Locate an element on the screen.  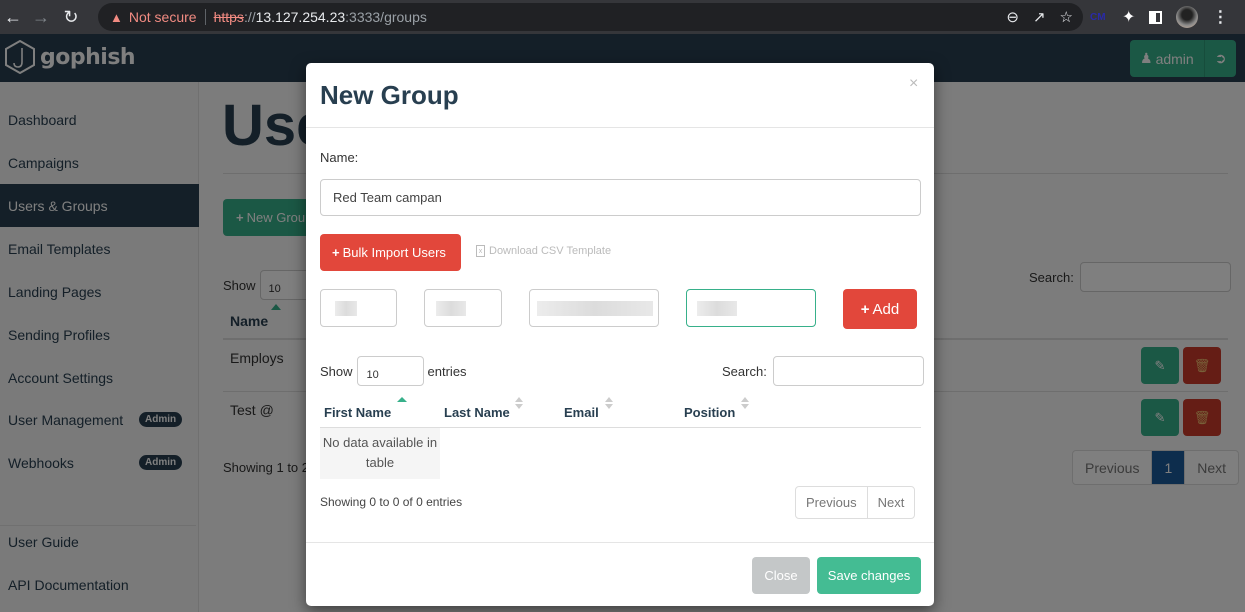
profile-avatar is located at coordinates (1187, 17).